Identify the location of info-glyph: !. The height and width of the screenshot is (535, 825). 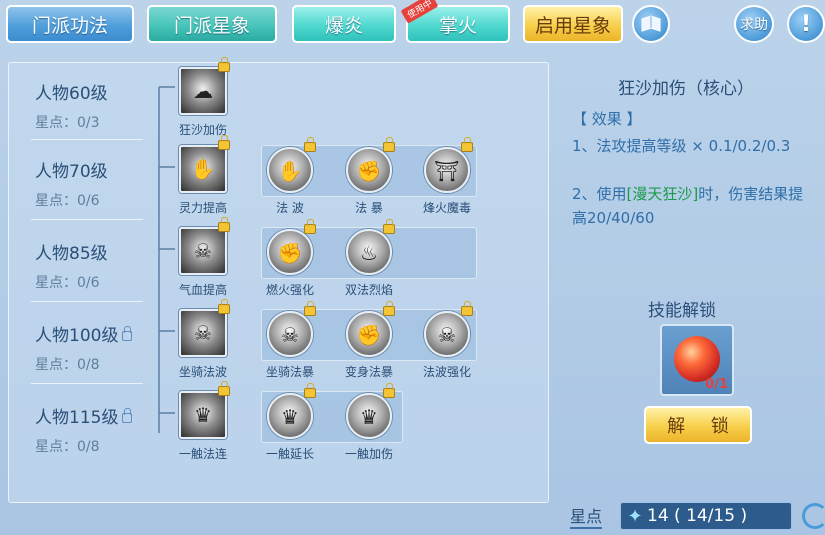
(806, 24).